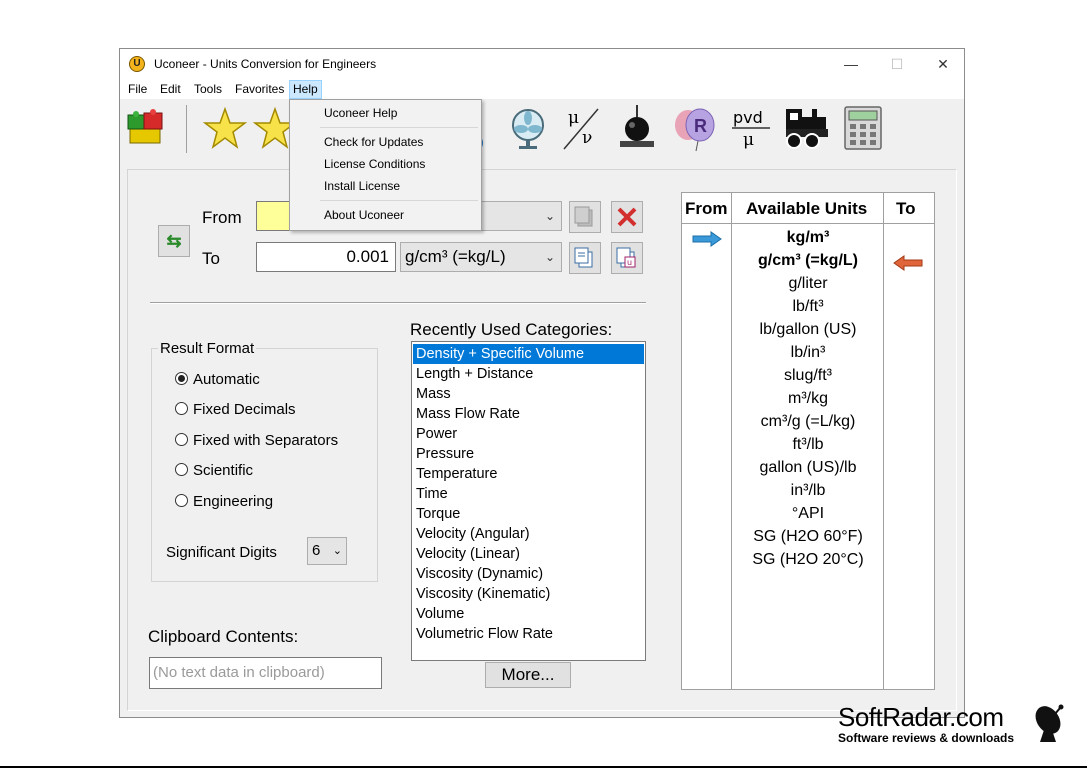 The width and height of the screenshot is (1087, 769). What do you see at coordinates (265, 673) in the screenshot?
I see `clipboard-field: (No text data in clipboard)` at bounding box center [265, 673].